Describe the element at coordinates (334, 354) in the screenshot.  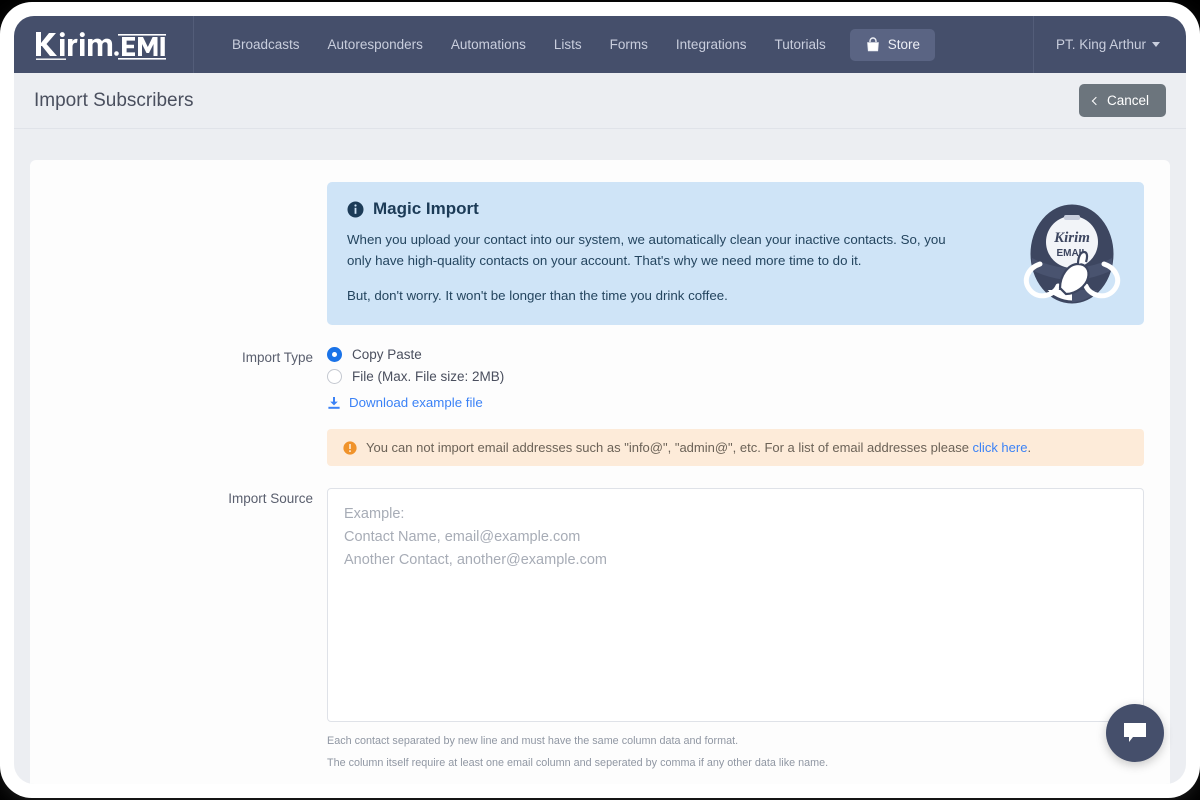
I see `radio-copy-paste-indicator` at that location.